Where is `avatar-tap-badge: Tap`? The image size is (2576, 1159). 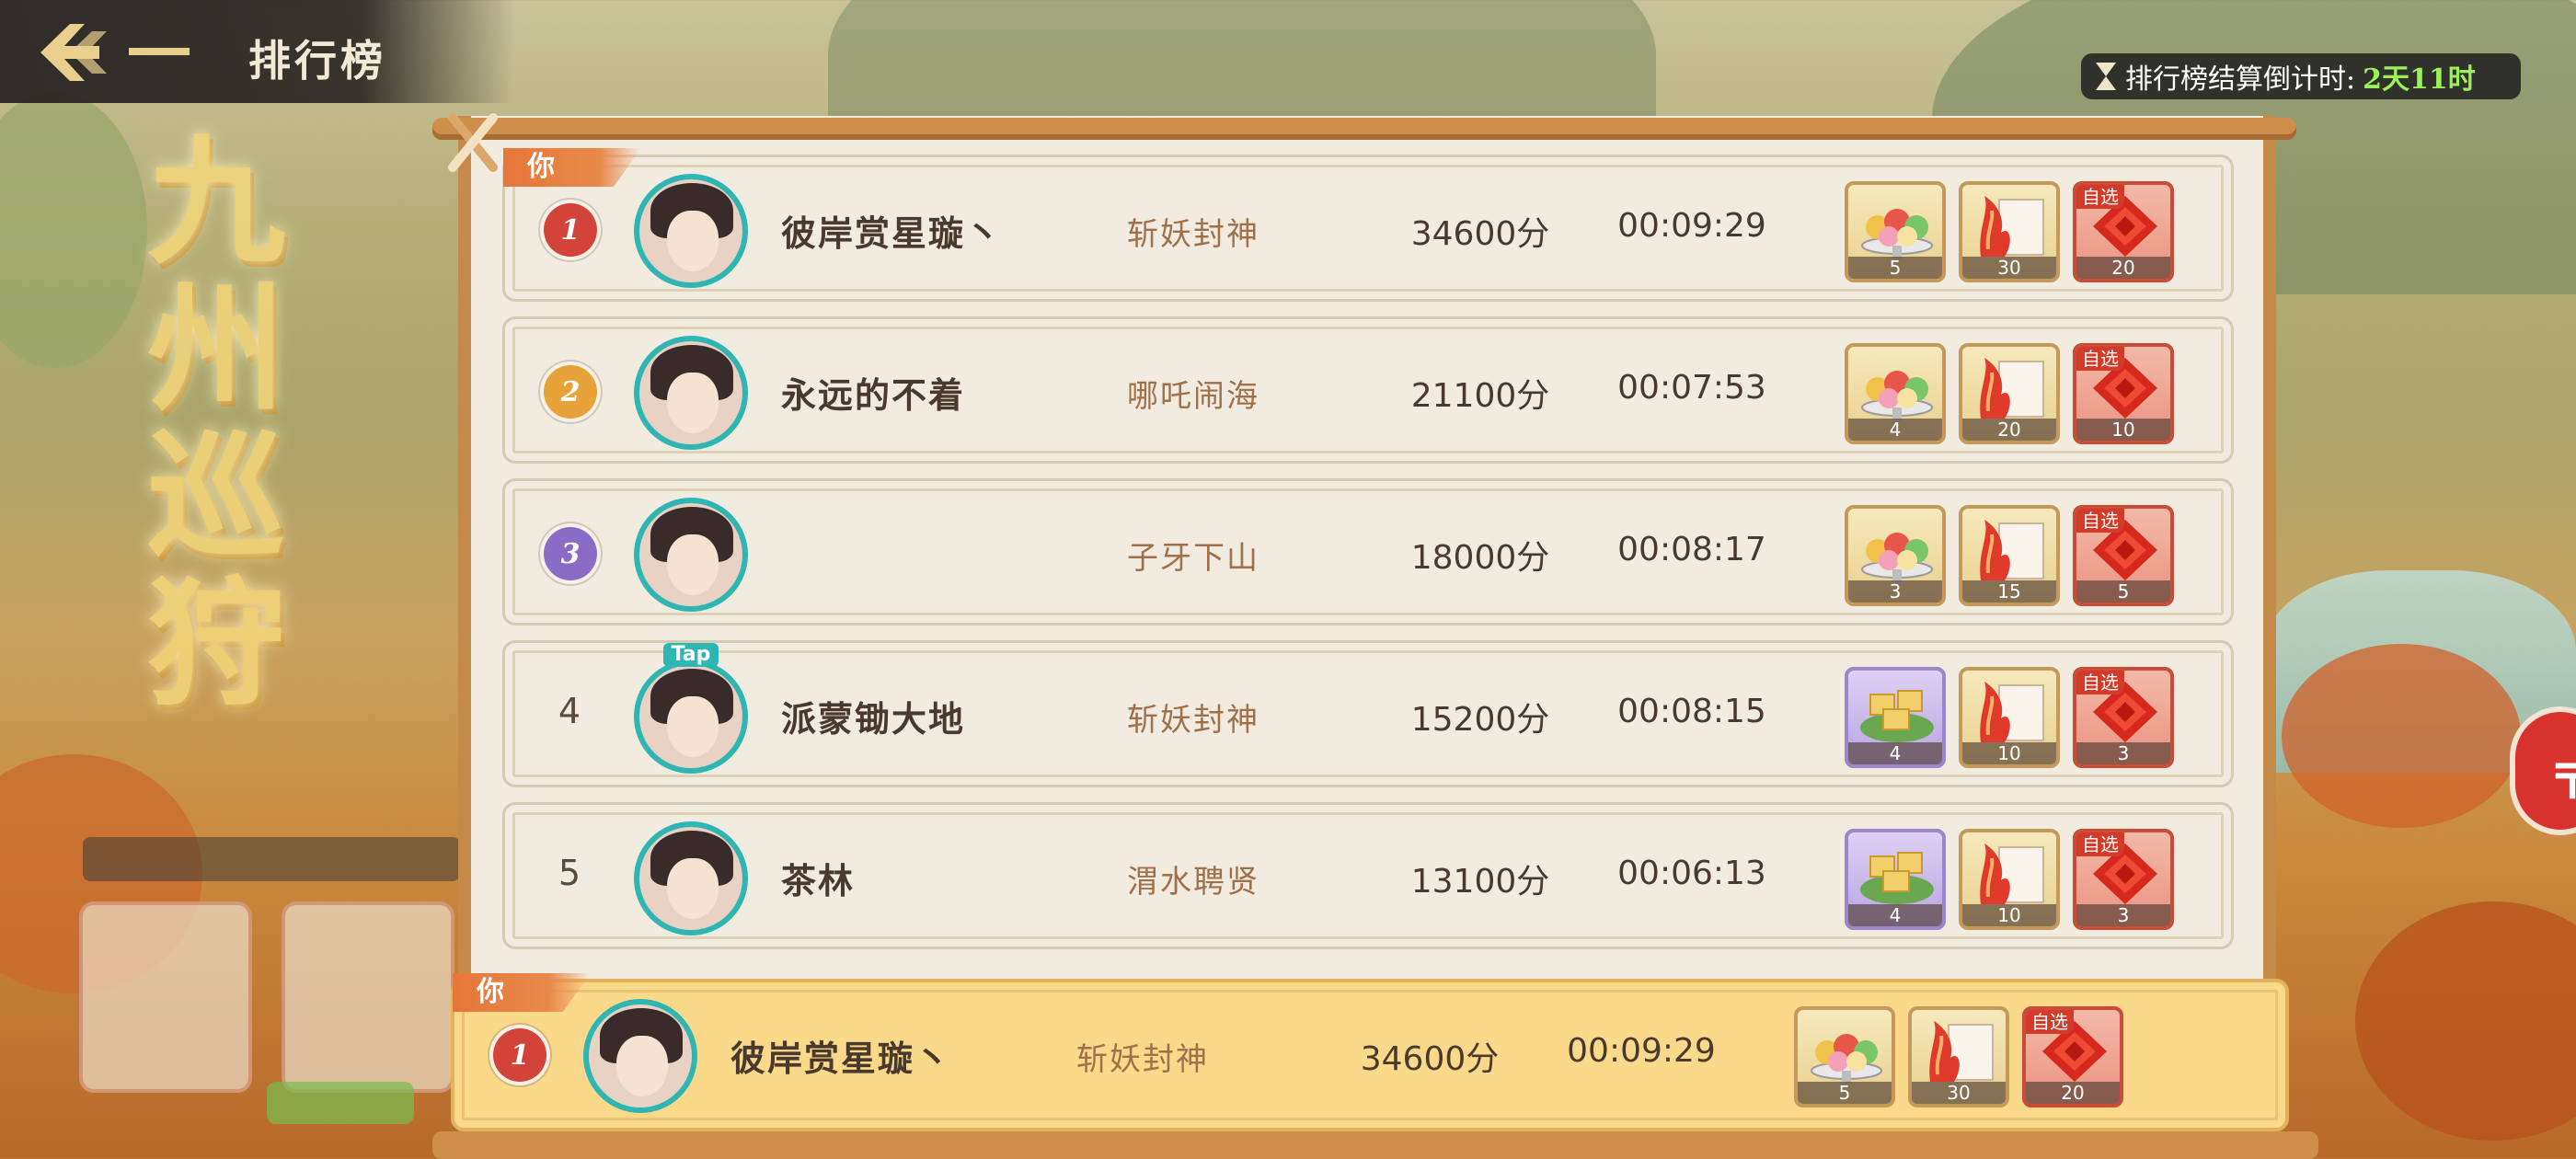 avatar-tap-badge: Tap is located at coordinates (691, 655).